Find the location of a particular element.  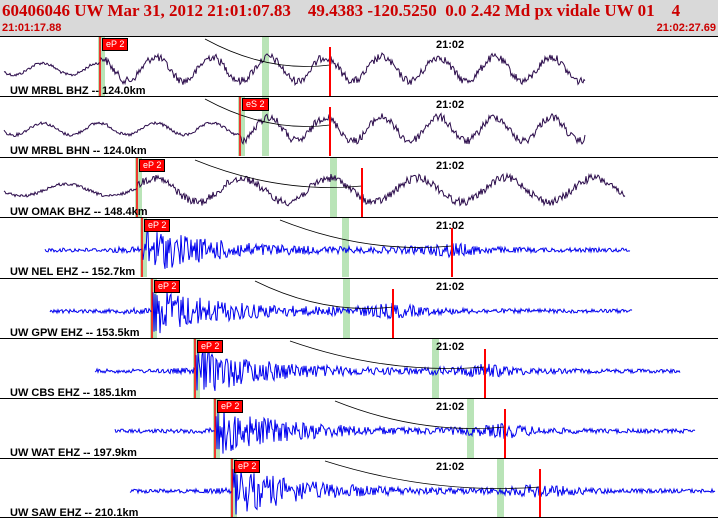

channel-label: UW OMAK BHZ -- 148.4km is located at coordinates (79, 211).